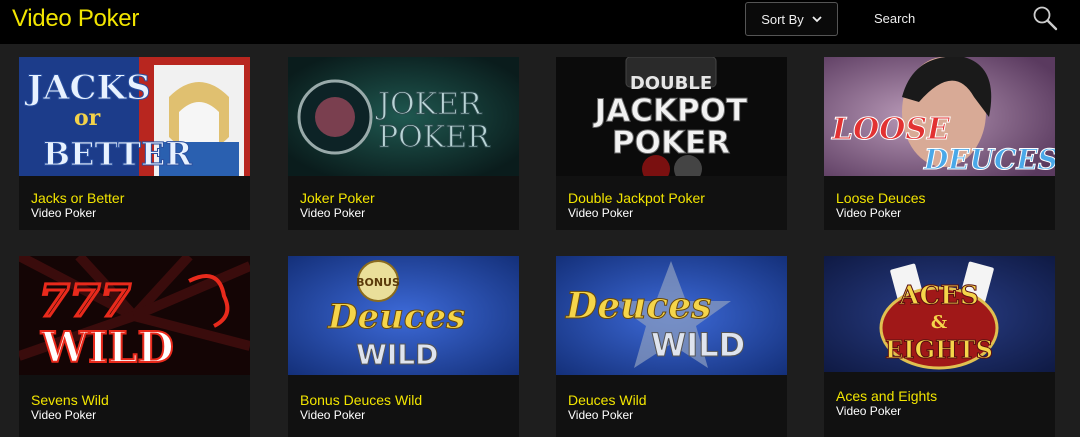 The height and width of the screenshot is (437, 1080). What do you see at coordinates (891, 129) in the screenshot?
I see `art-text: LOOSE` at bounding box center [891, 129].